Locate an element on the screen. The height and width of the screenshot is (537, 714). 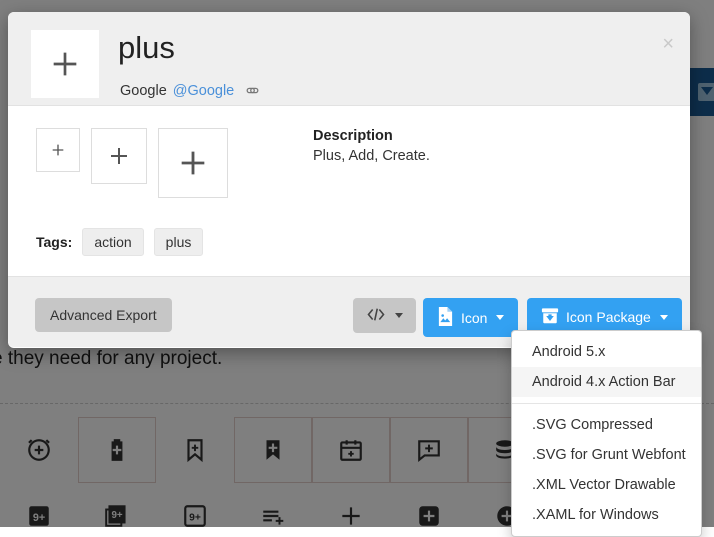
icon-author-line: Google @Google is located at coordinates (190, 90).